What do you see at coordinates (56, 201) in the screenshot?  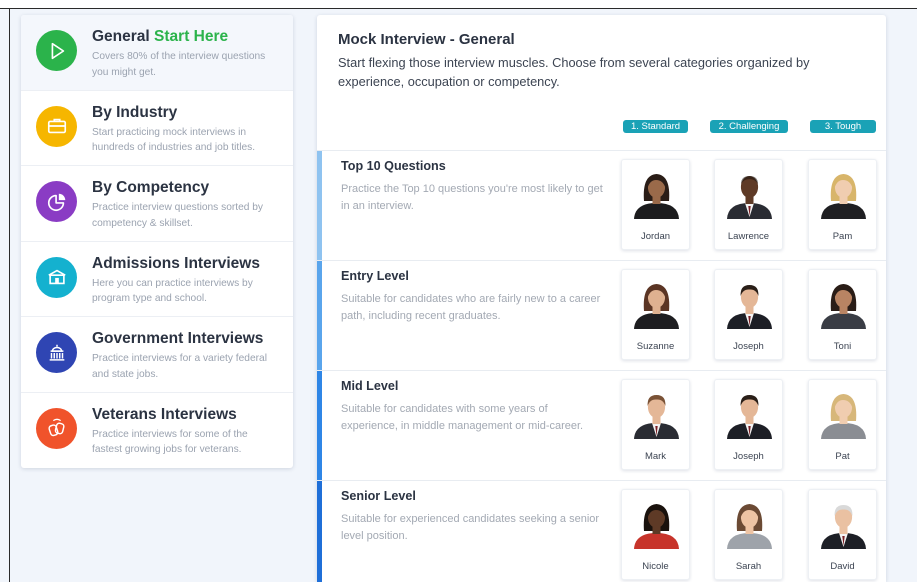 I see `pie-chart-icon` at bounding box center [56, 201].